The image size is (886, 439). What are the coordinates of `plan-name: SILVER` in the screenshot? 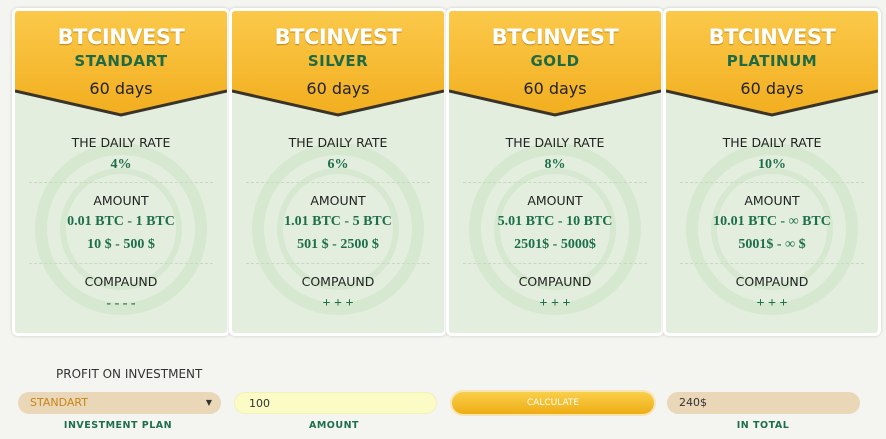 It's located at (338, 61).